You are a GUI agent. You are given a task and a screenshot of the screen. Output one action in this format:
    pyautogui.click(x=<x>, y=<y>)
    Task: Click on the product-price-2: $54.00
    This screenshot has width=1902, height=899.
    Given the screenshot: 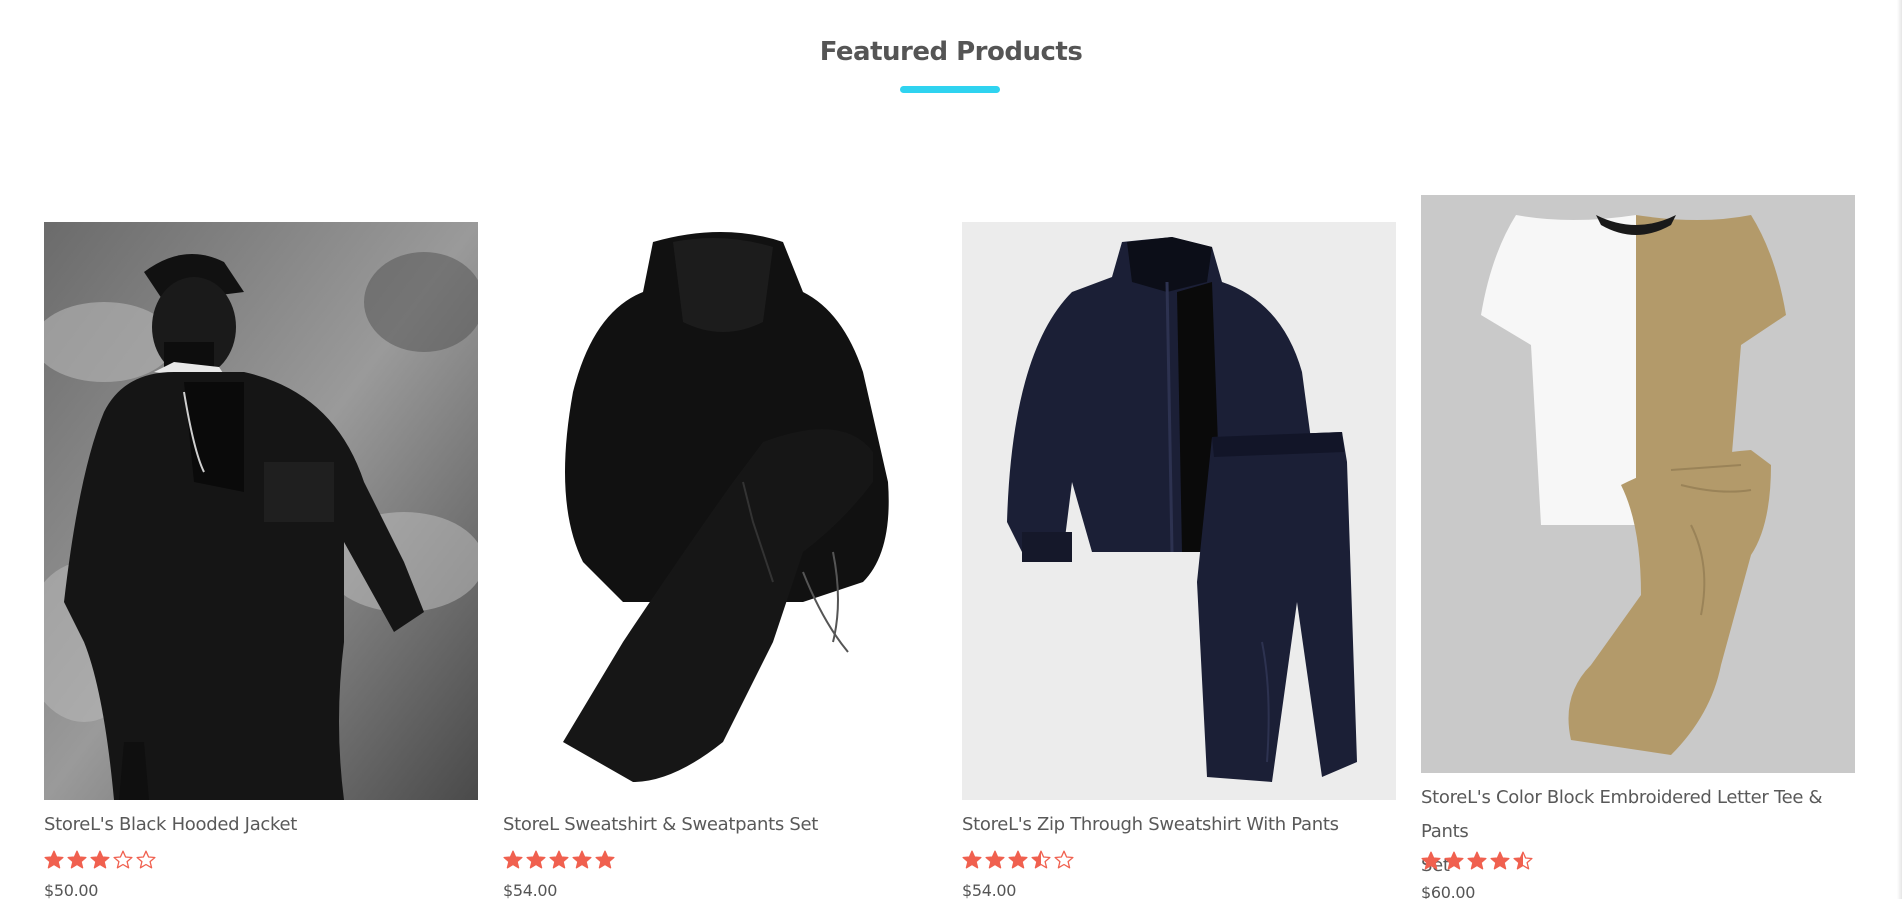 What is the action you would take?
    pyautogui.click(x=530, y=890)
    